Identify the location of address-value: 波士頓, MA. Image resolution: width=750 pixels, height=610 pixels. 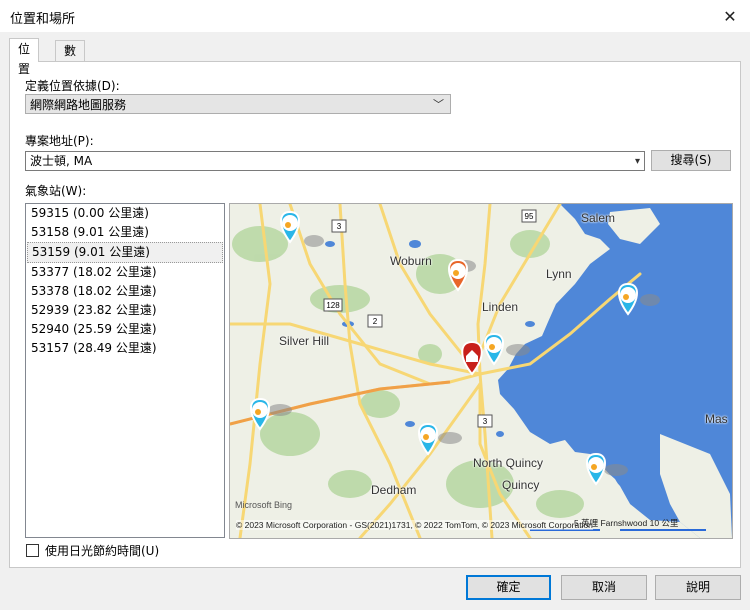
(61, 161).